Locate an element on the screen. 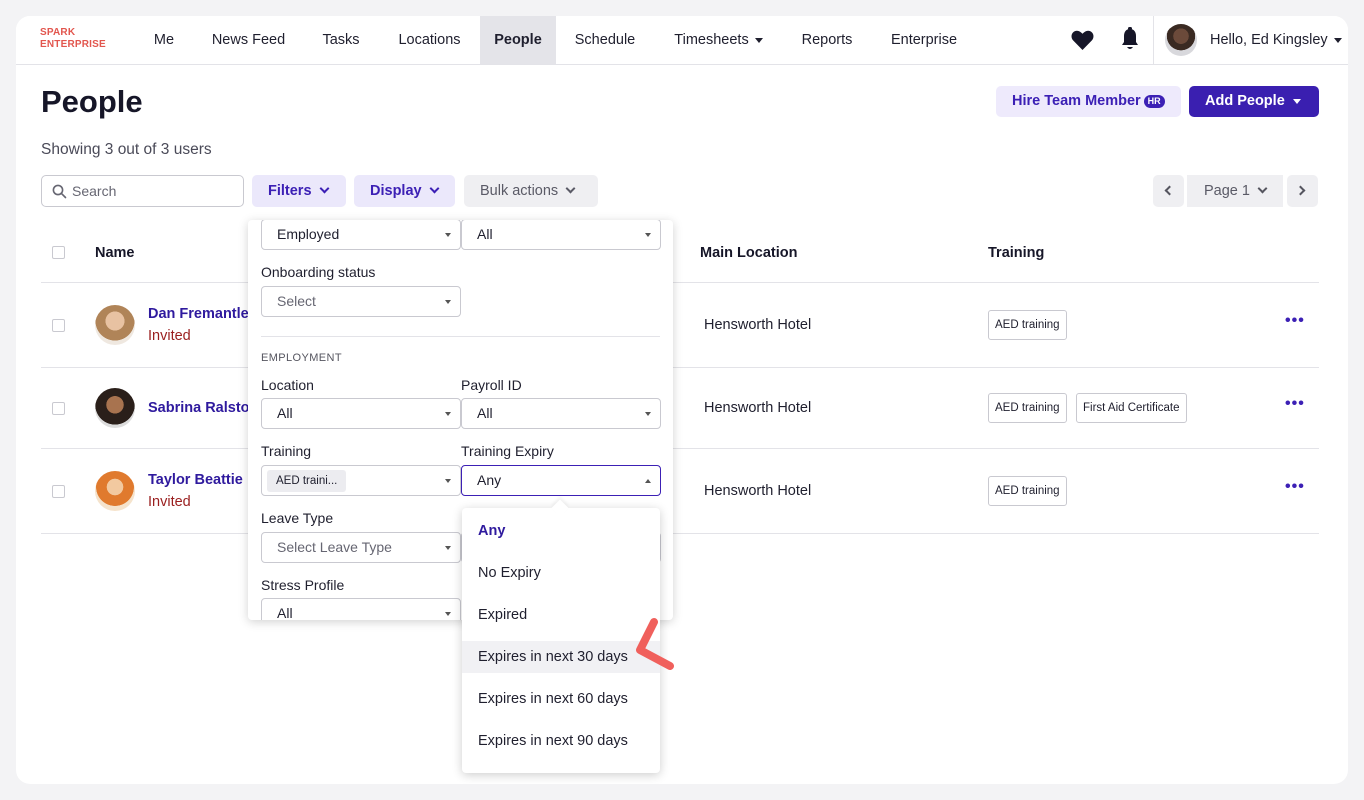 The width and height of the screenshot is (1364, 800). heart-icon is located at coordinates (1082, 42).